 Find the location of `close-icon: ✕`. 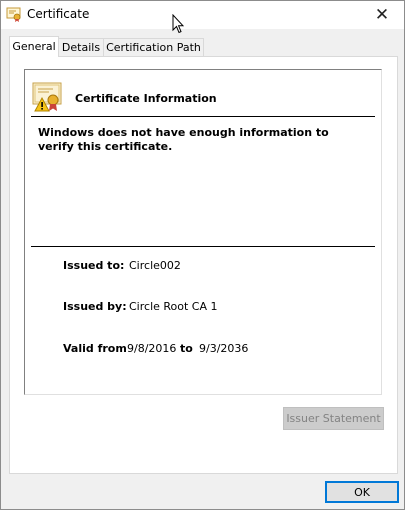

close-icon: ✕ is located at coordinates (382, 15).